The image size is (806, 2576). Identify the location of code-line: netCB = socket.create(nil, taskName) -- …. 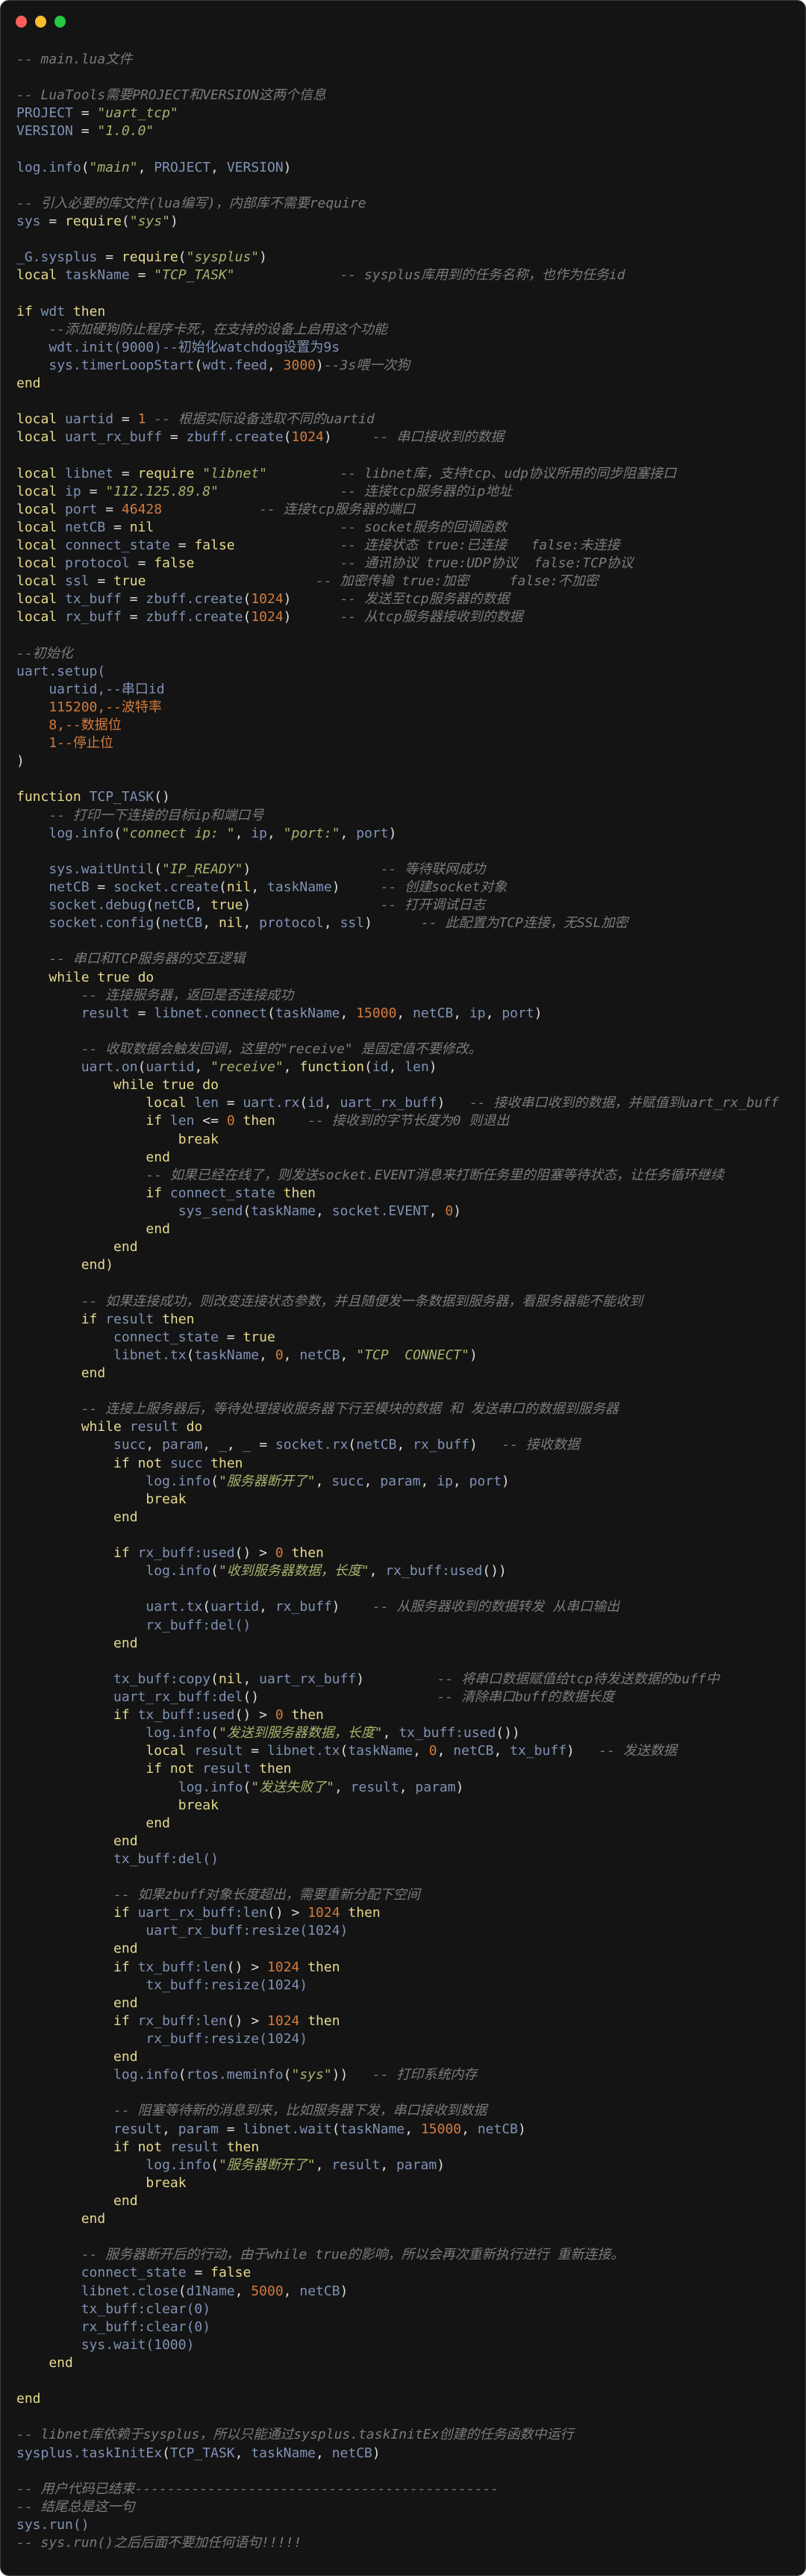
(407, 887).